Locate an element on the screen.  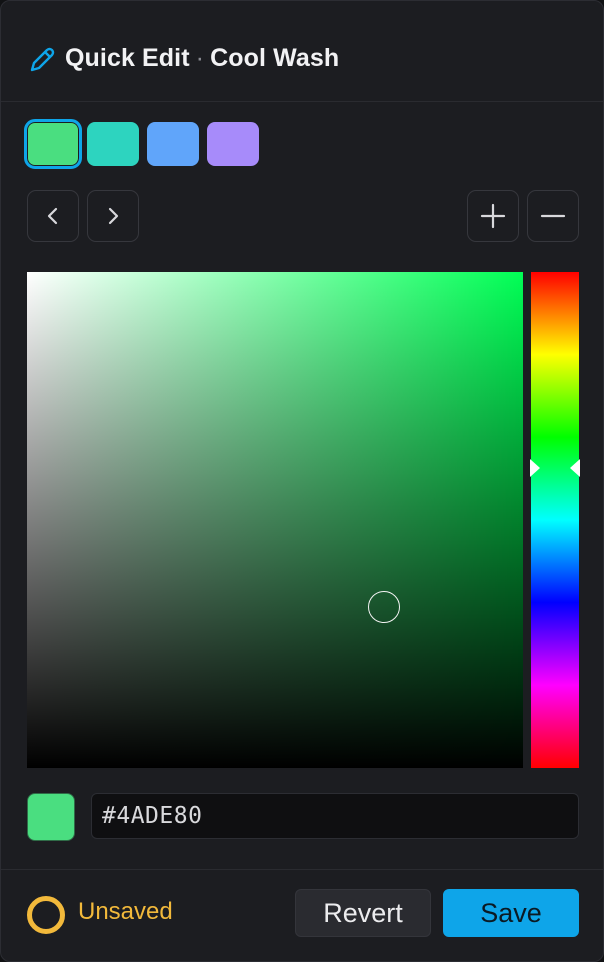
revert-button: Revert is located at coordinates (363, 913).